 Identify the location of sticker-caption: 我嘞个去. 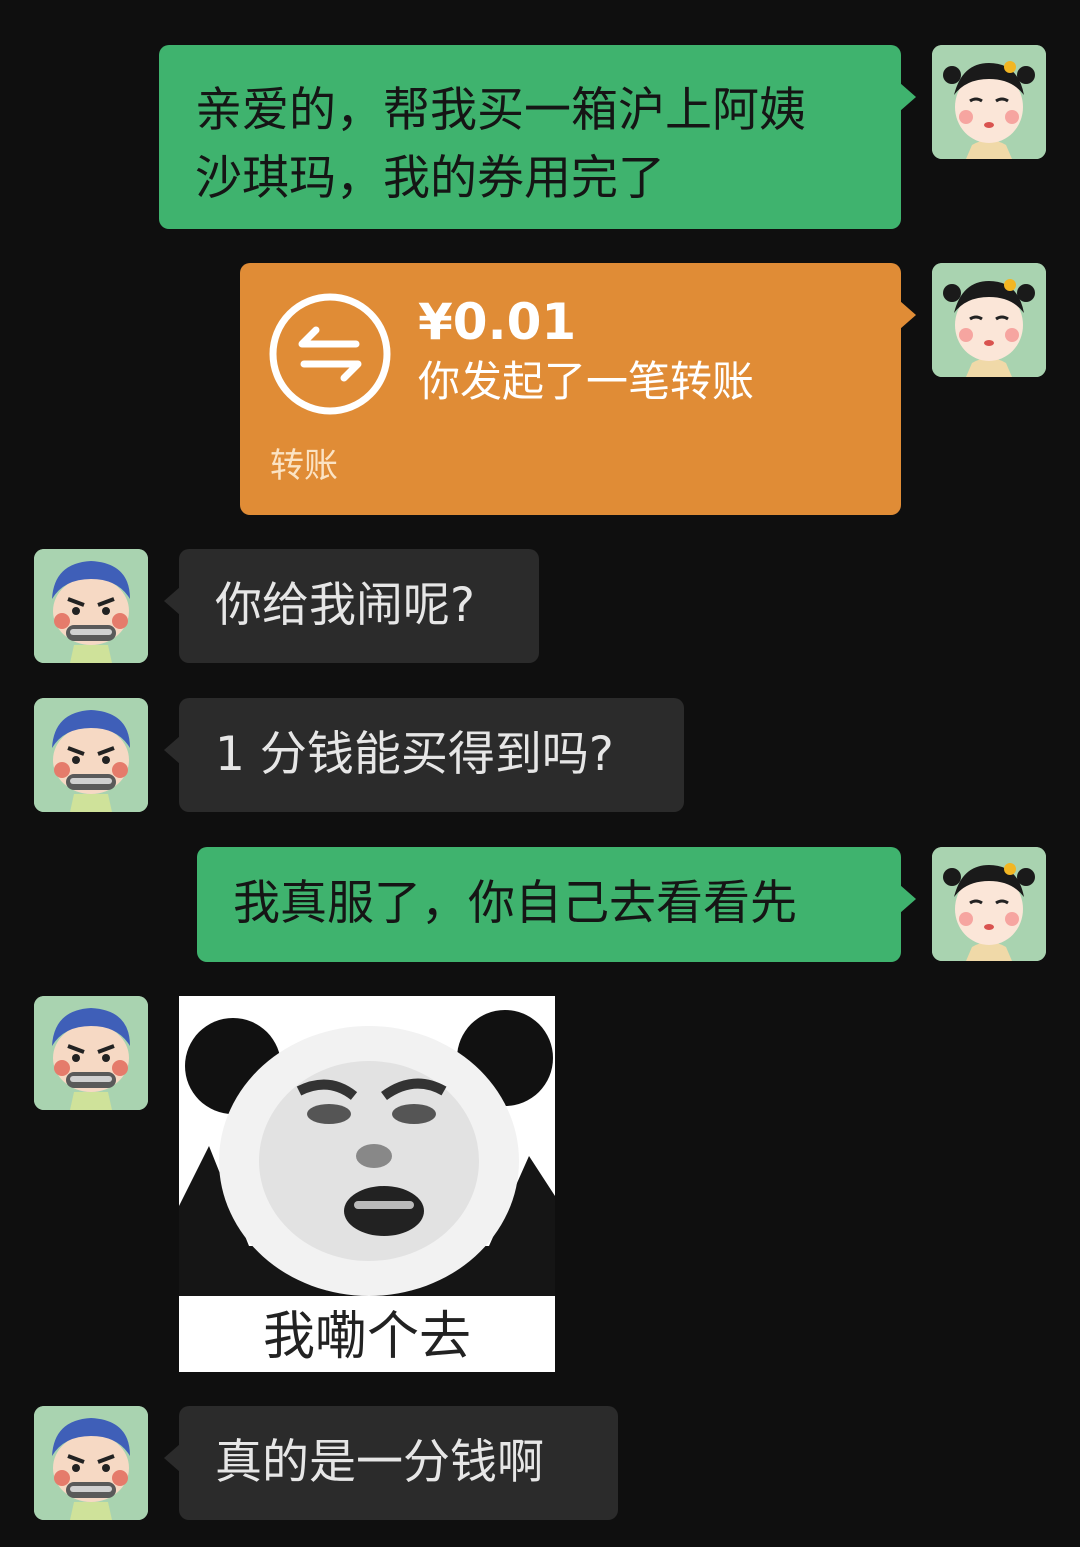
(366, 1337).